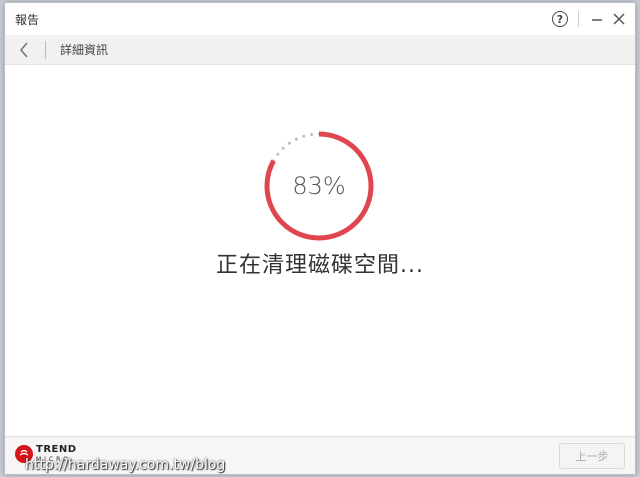 The height and width of the screenshot is (477, 640). What do you see at coordinates (320, 19) in the screenshot?
I see `title-bar: 報告 ?` at bounding box center [320, 19].